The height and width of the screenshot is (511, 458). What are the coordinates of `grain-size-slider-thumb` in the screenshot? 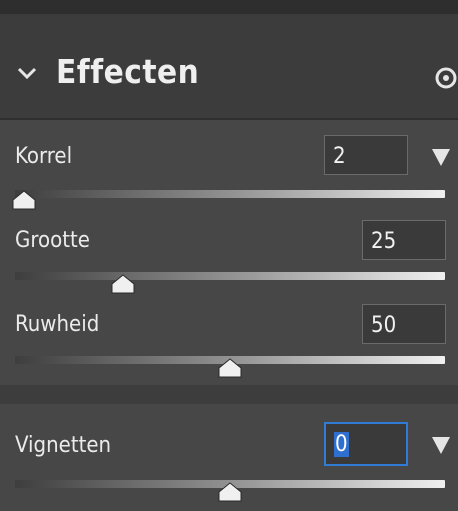 It's located at (123, 284).